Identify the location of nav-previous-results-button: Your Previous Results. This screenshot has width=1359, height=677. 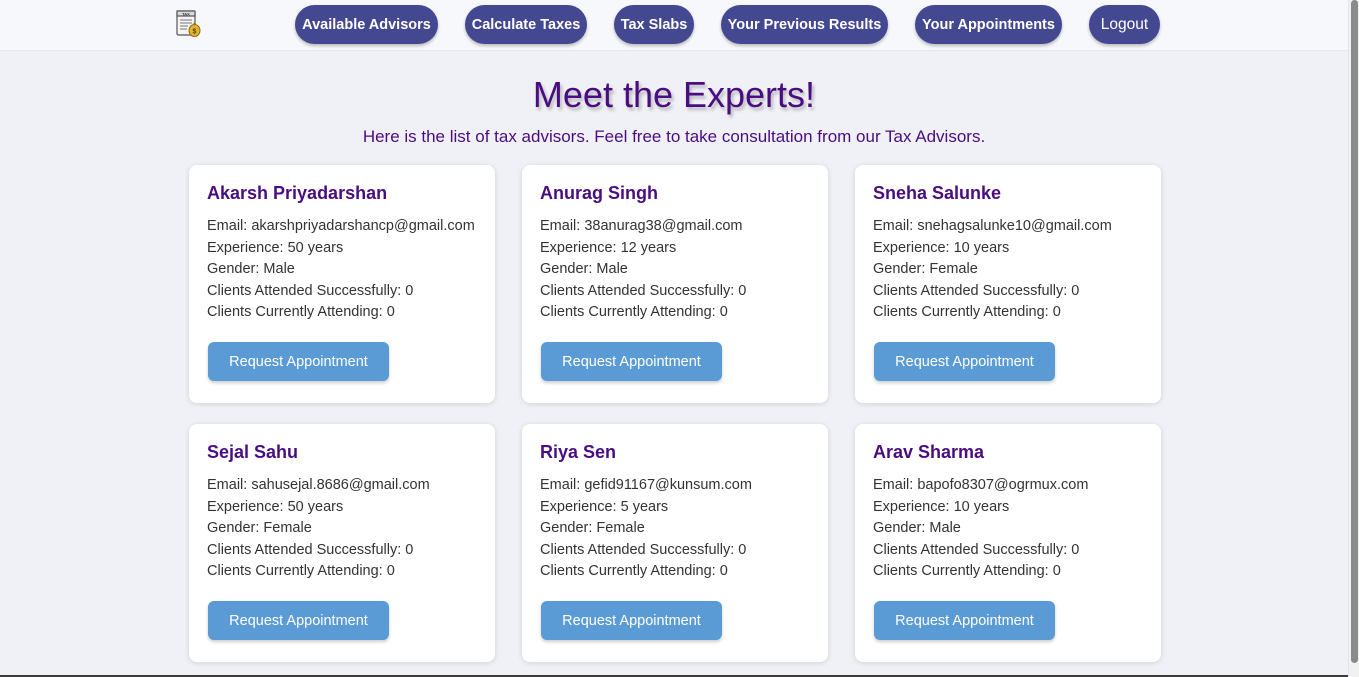
(804, 24).